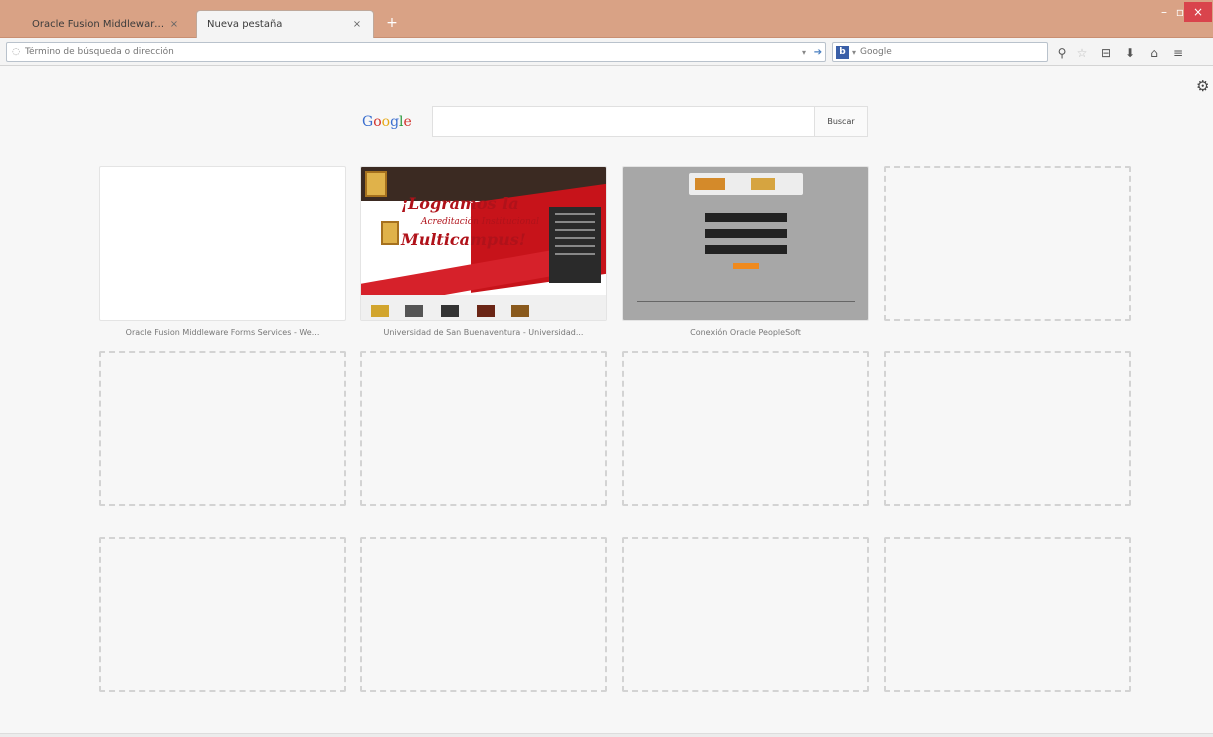  Describe the element at coordinates (746, 266) in the screenshot. I see `thumbnail-button` at that location.